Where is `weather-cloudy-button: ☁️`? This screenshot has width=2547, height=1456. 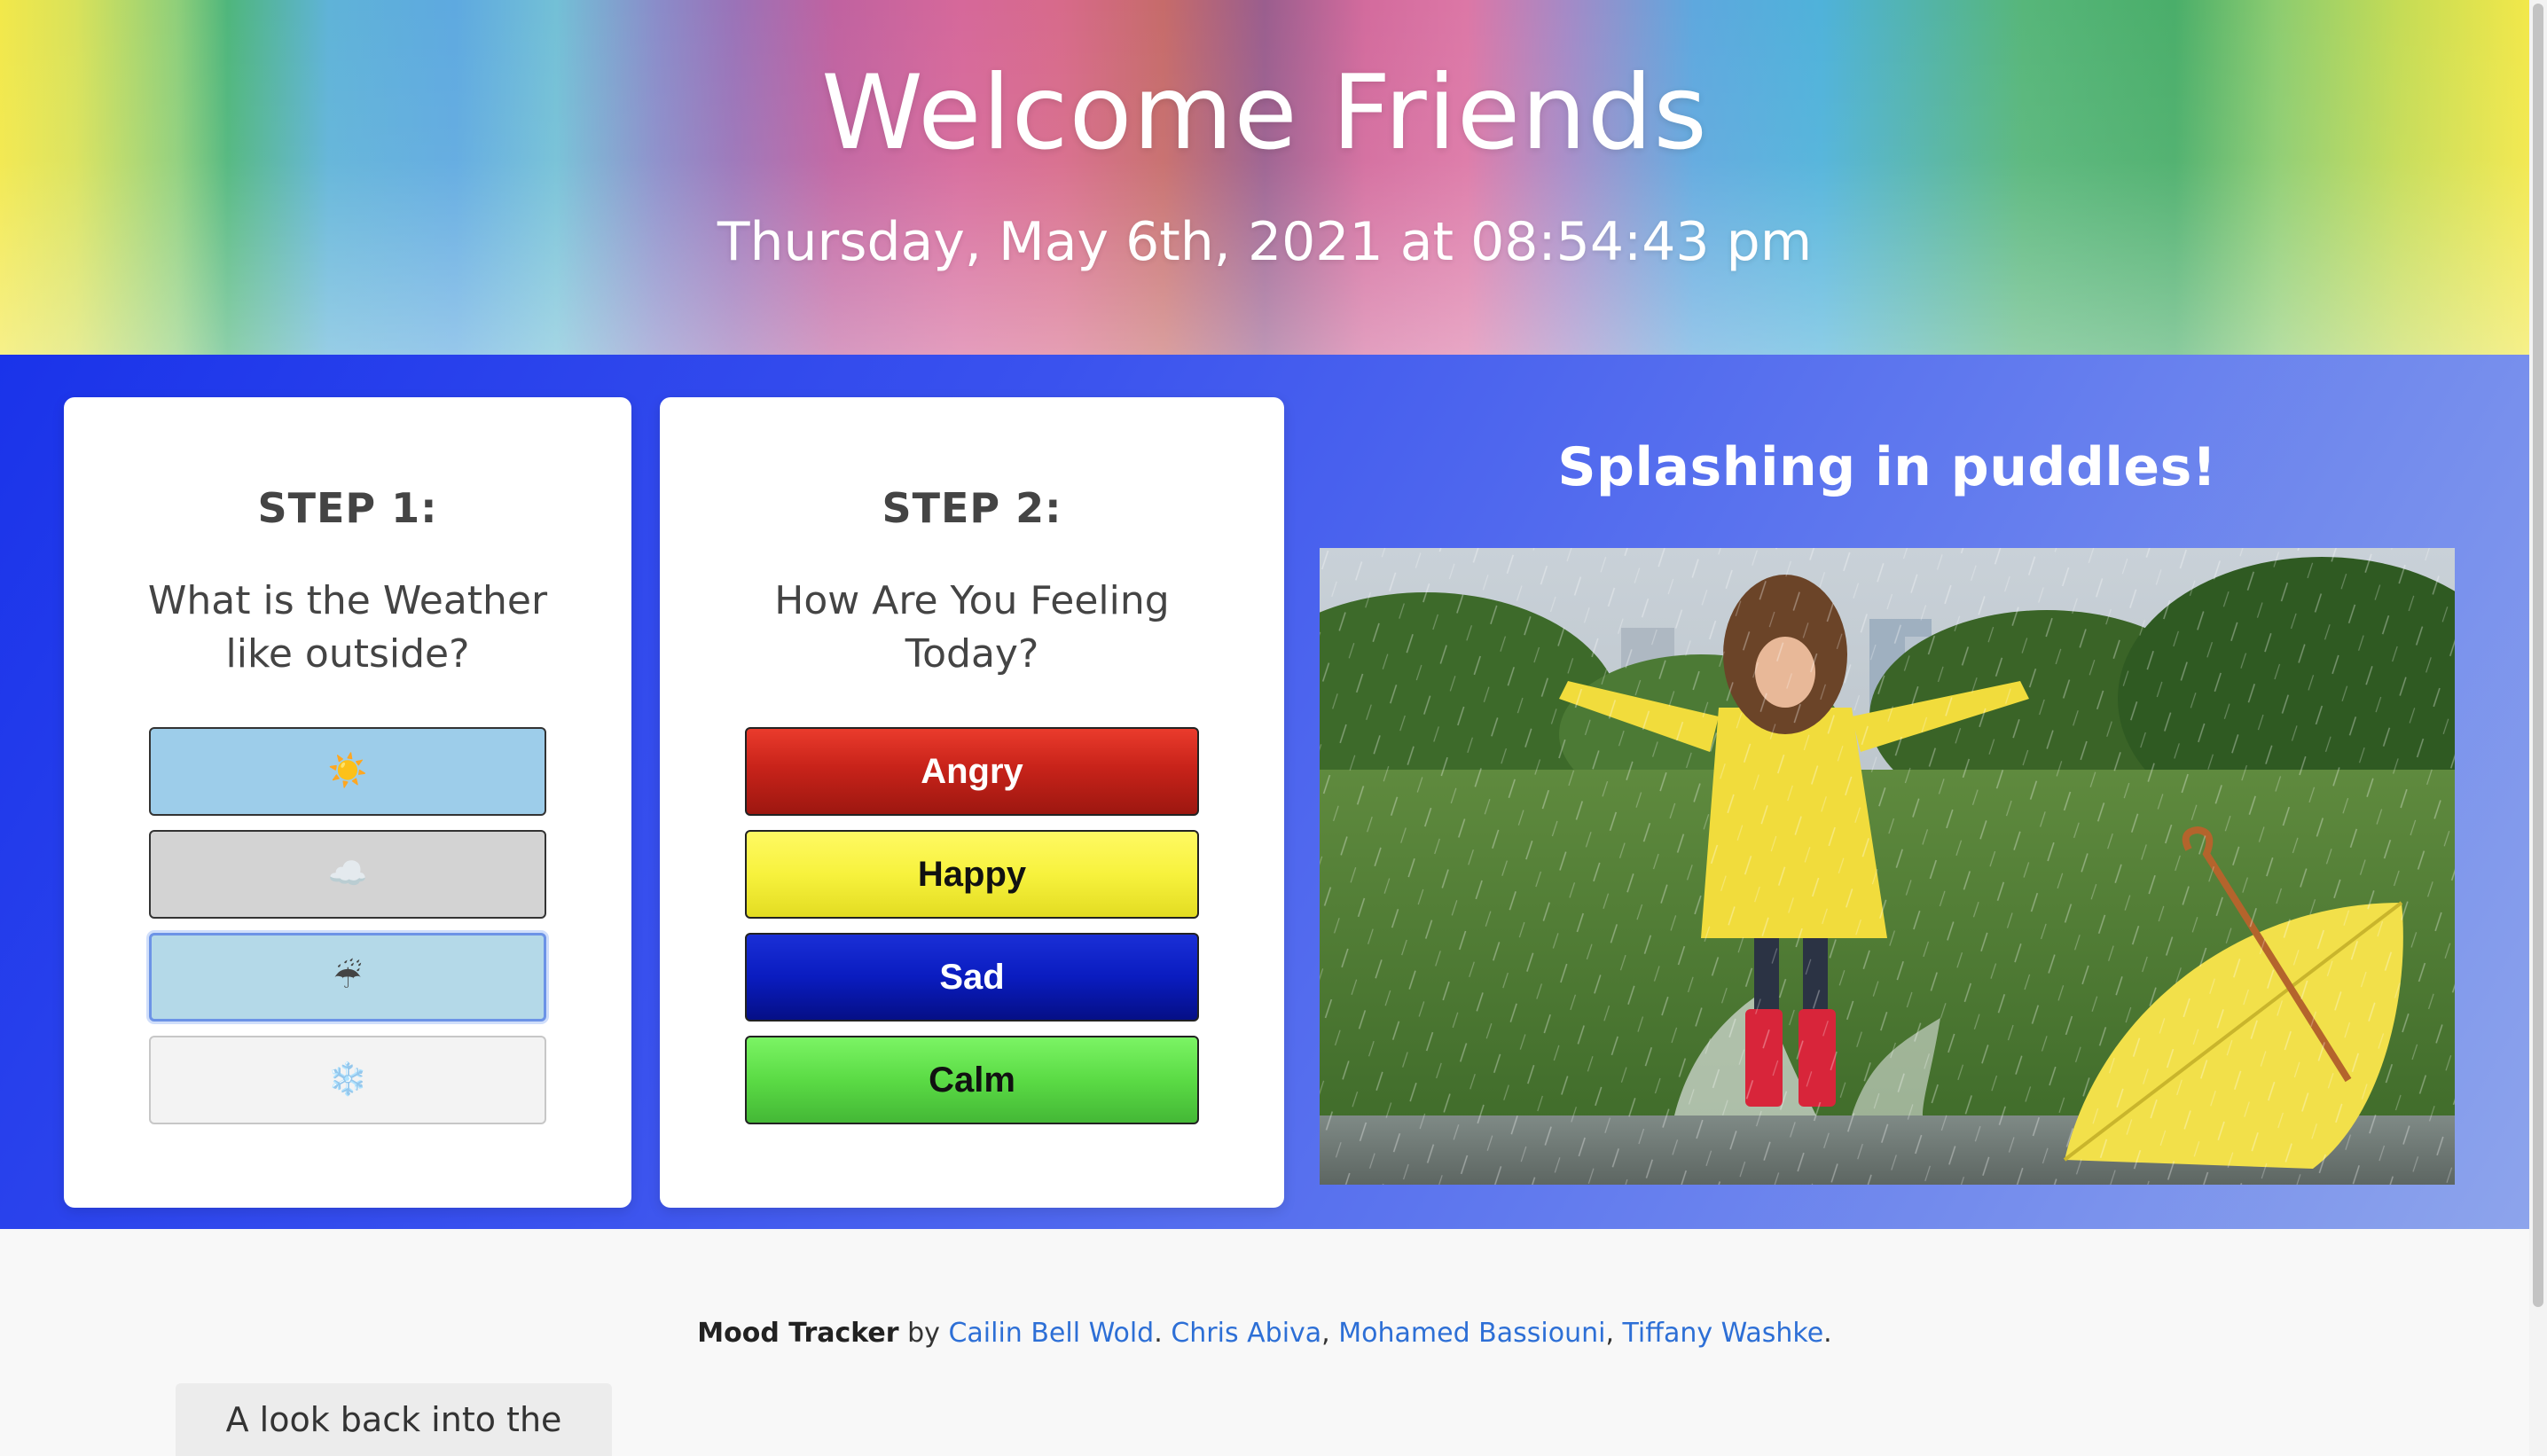 weather-cloudy-button: ☁️ is located at coordinates (347, 874).